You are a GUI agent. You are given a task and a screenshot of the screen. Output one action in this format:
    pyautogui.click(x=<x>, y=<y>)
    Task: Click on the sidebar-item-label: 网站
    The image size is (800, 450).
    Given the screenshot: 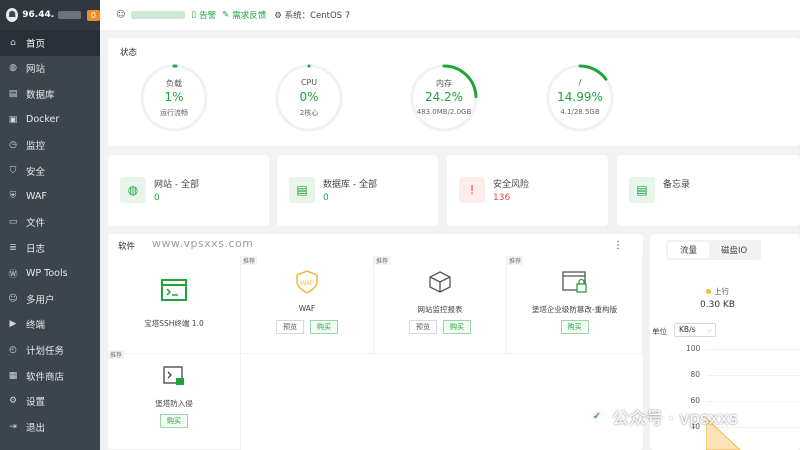 What is the action you would take?
    pyautogui.click(x=36, y=70)
    